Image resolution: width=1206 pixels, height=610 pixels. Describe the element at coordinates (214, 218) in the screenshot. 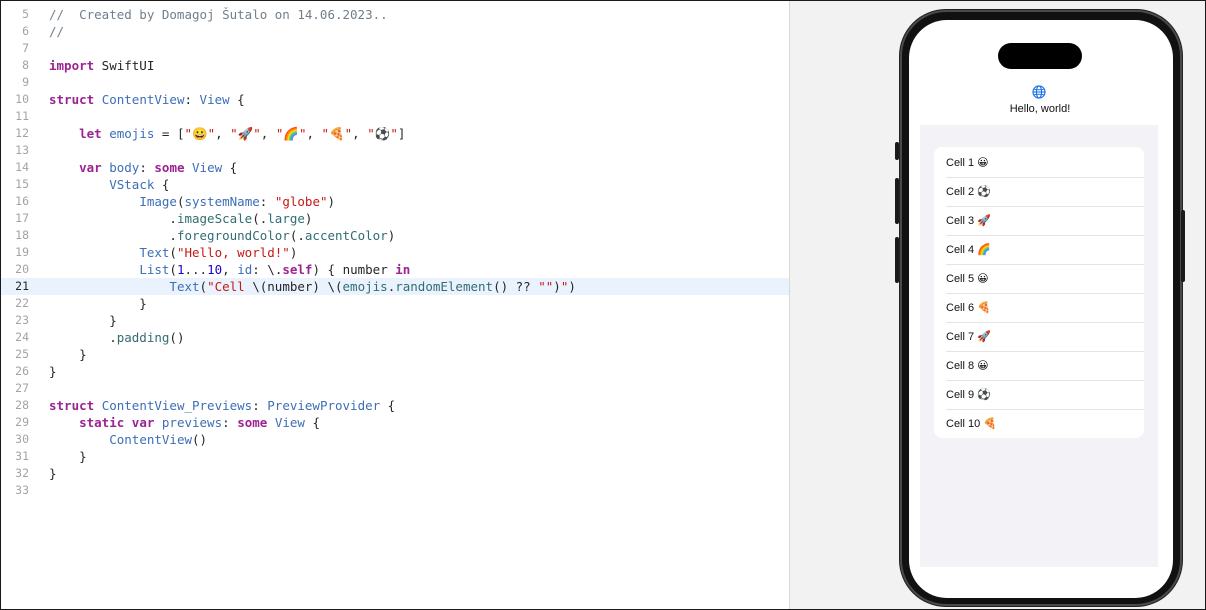

I see `code-token: imageScale` at that location.